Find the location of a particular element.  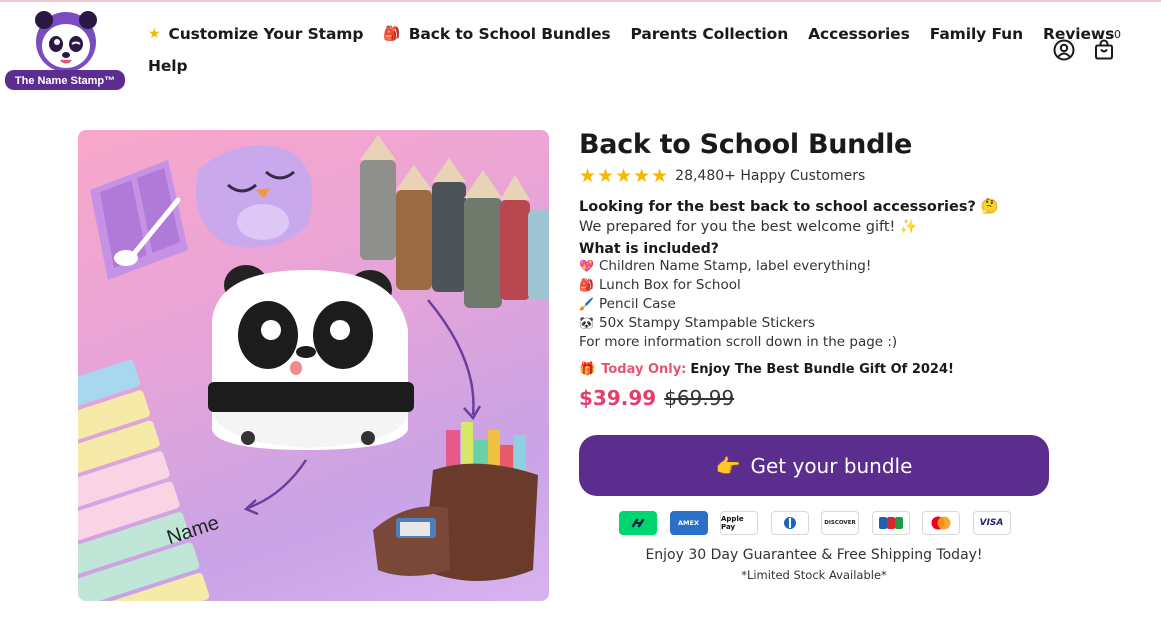

list-item-text: Pencil Case is located at coordinates (637, 304).